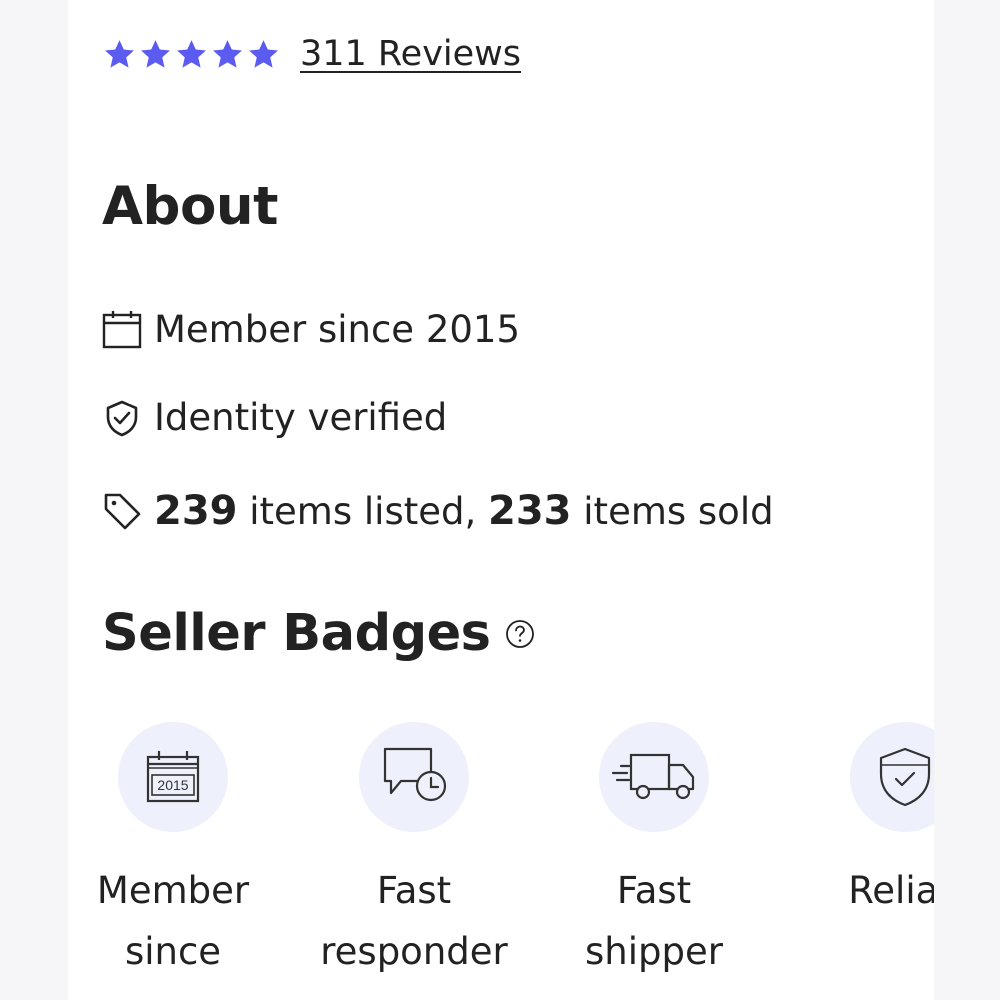 The image size is (1000, 1000). What do you see at coordinates (654, 852) in the screenshot?
I see `badge-fast-shipper: Fast shipper` at bounding box center [654, 852].